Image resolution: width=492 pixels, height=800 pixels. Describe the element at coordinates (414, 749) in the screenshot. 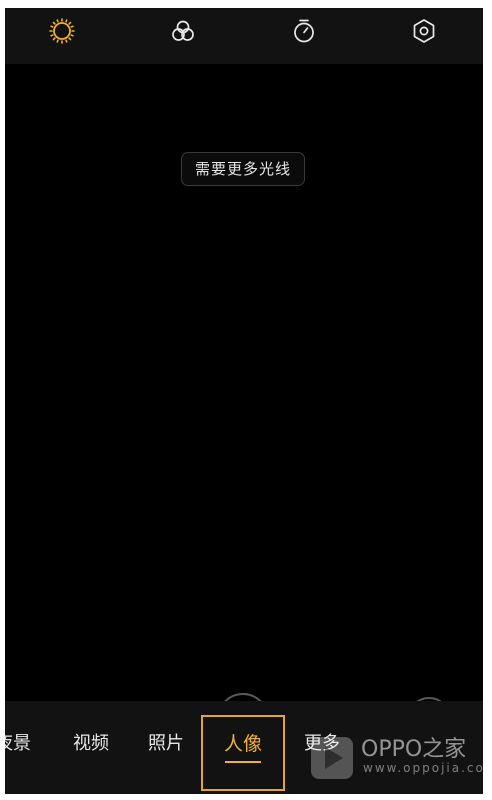

I see `watermark-brand: OPPO之家` at that location.